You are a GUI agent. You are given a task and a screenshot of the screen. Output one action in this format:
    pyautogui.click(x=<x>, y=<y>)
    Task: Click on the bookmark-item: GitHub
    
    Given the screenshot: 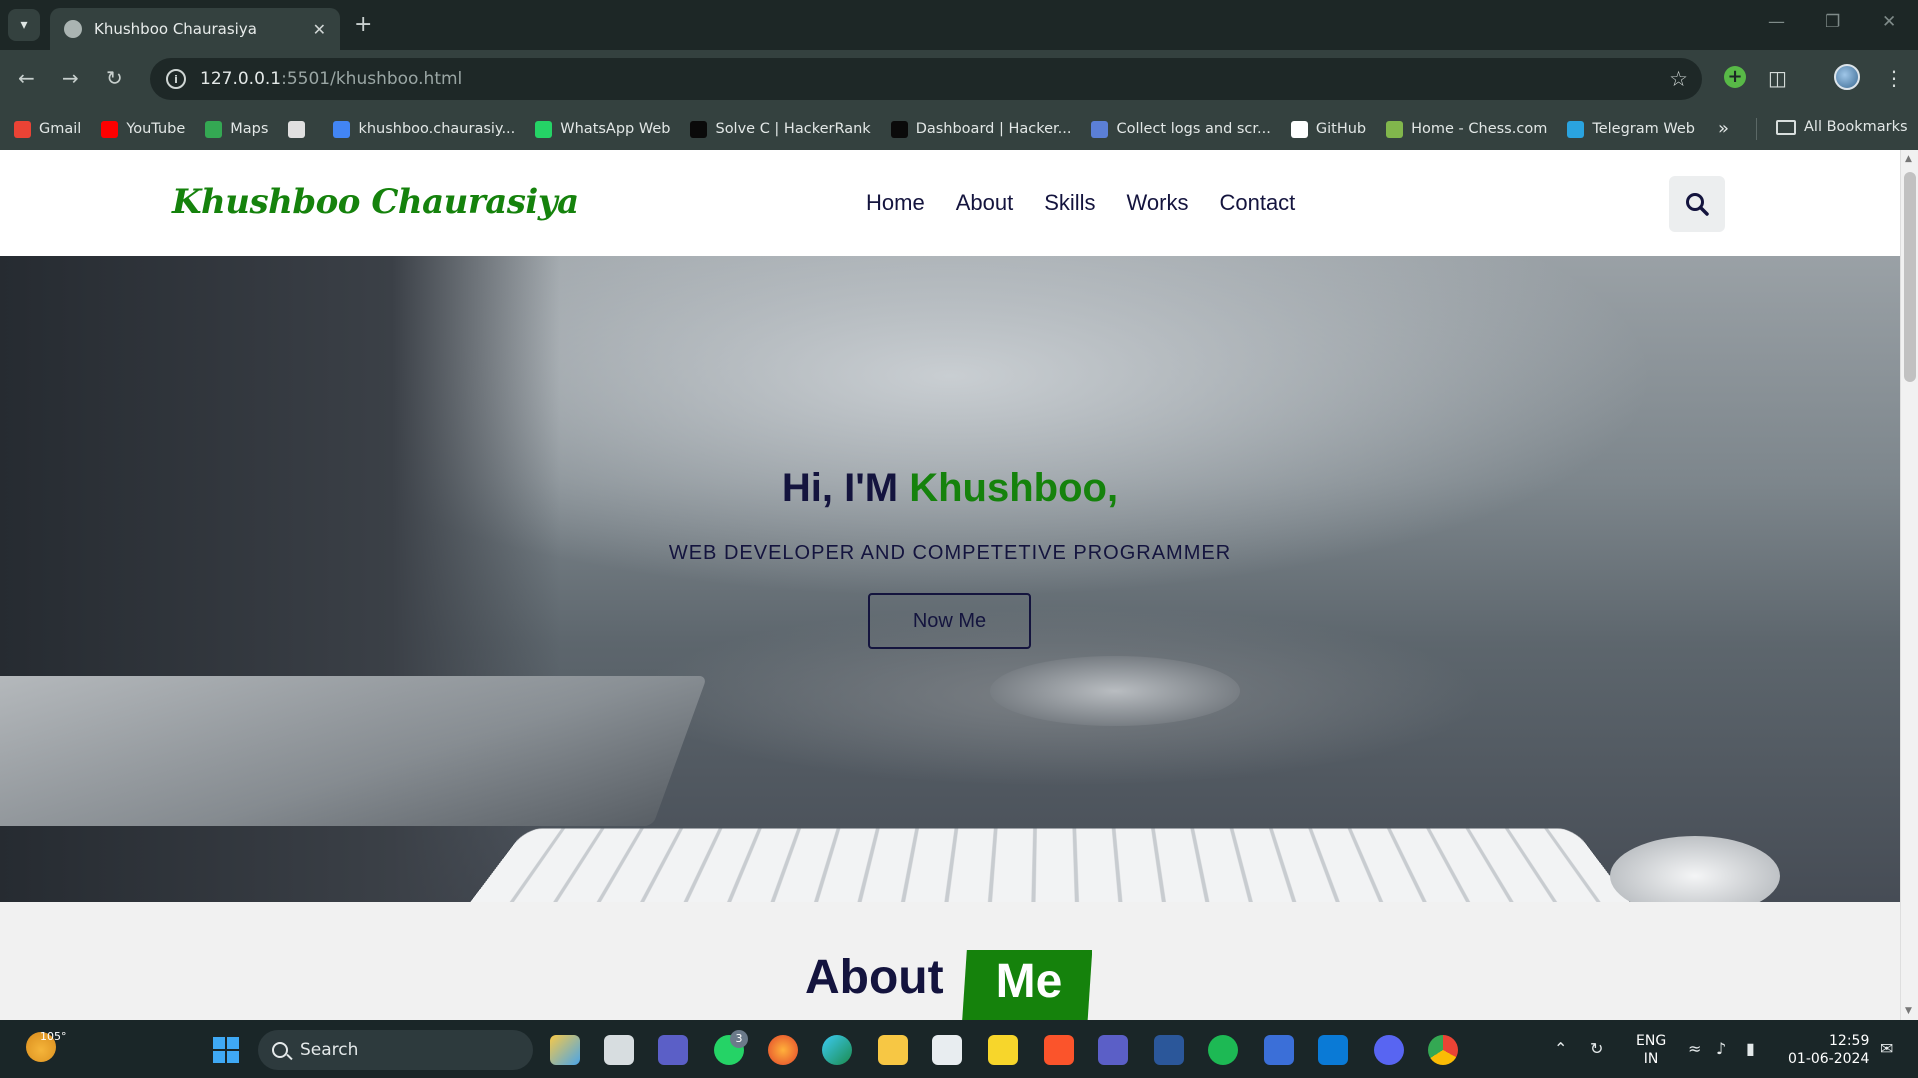 What is the action you would take?
    pyautogui.click(x=1328, y=129)
    